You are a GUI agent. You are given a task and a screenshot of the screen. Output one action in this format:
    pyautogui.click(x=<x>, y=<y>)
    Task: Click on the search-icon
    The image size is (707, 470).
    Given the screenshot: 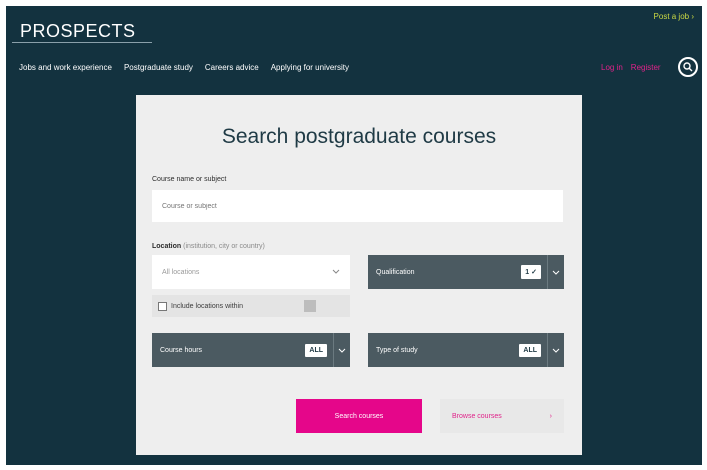 What is the action you would take?
    pyautogui.click(x=688, y=67)
    